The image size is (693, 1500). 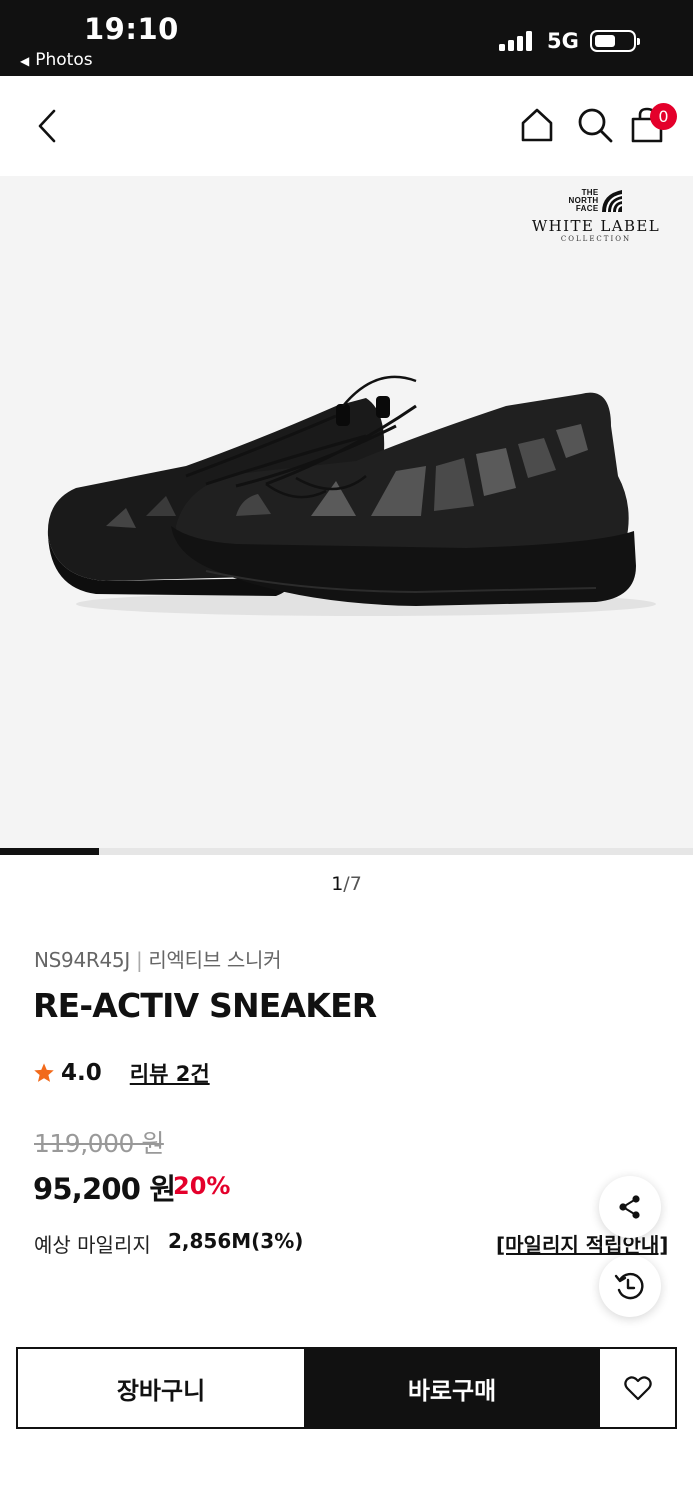 What do you see at coordinates (351, 495) in the screenshot?
I see `sneaker-image` at bounding box center [351, 495].